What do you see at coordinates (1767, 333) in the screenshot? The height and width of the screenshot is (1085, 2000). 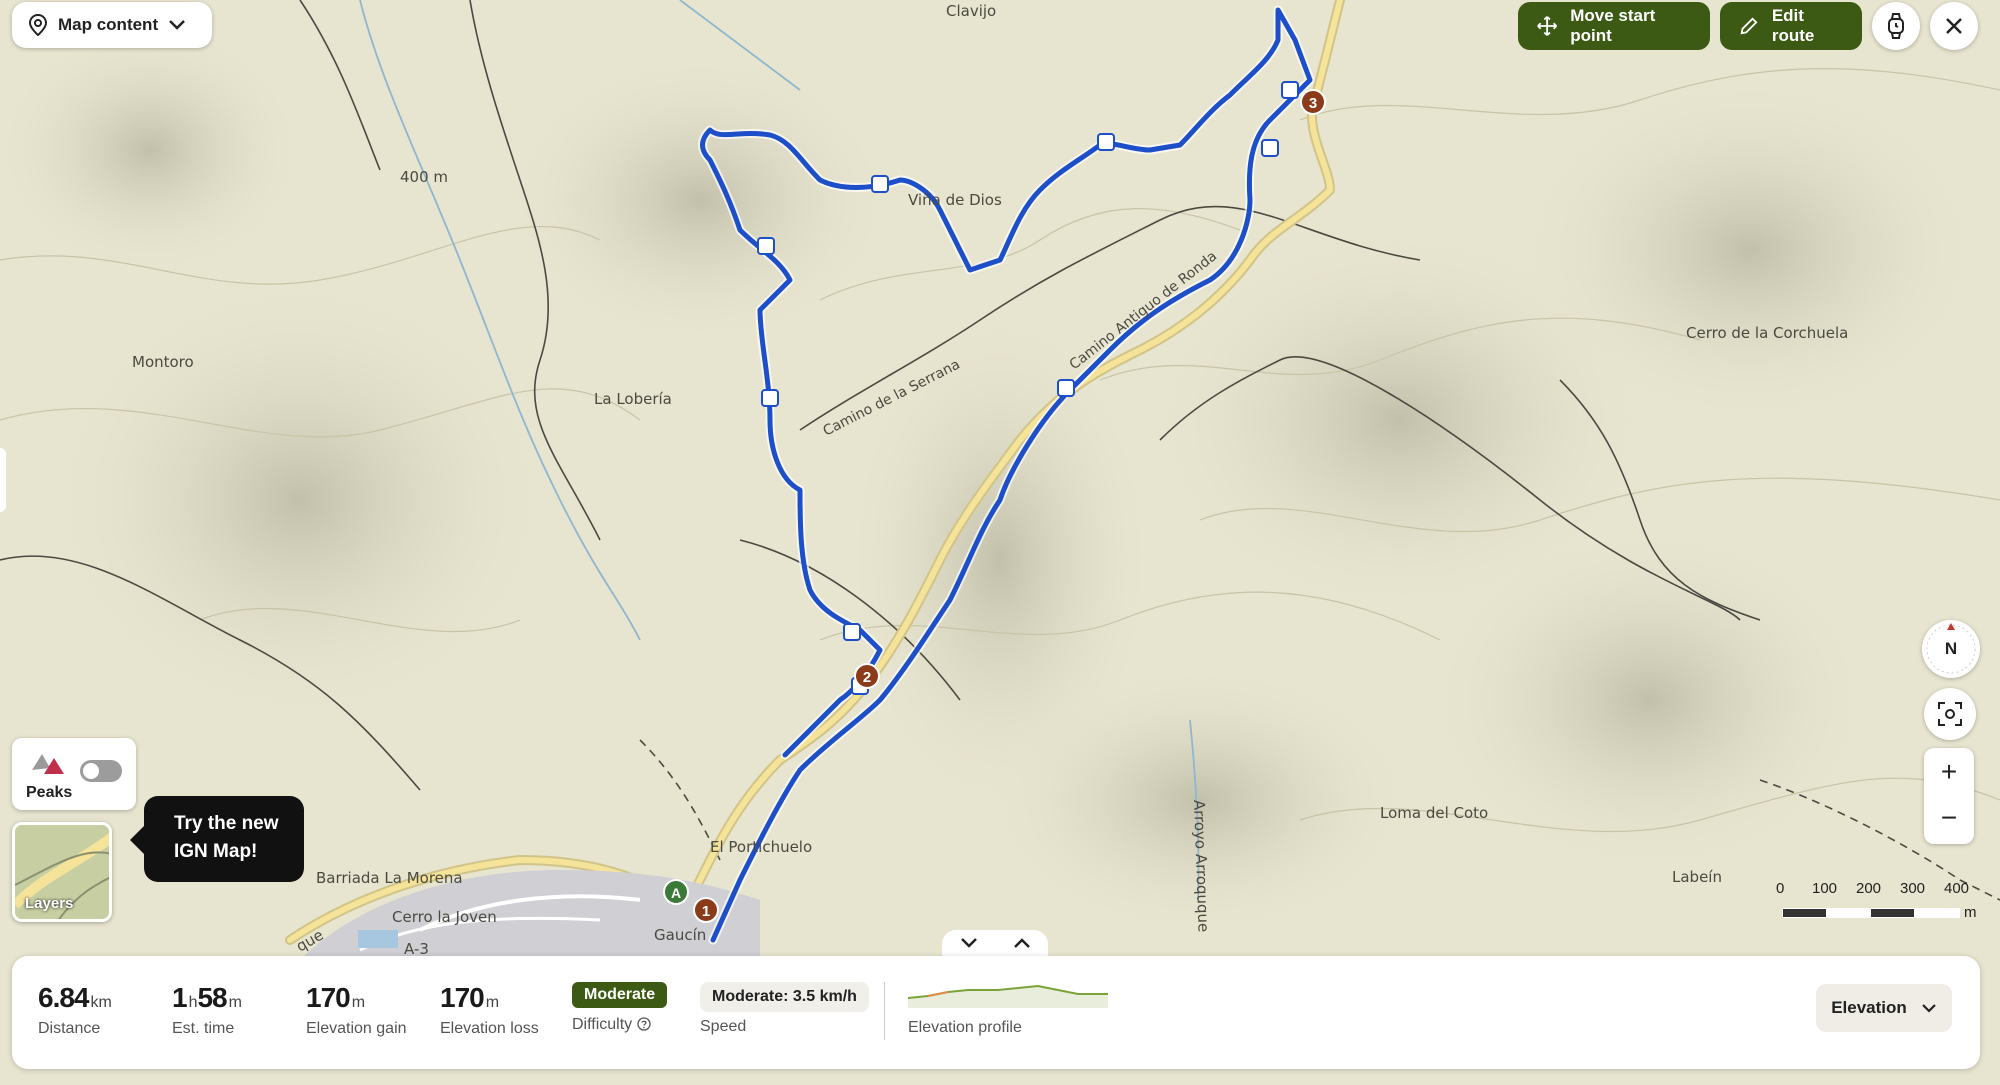 I see `label-corchuela: Cerro de la Corchuela` at bounding box center [1767, 333].